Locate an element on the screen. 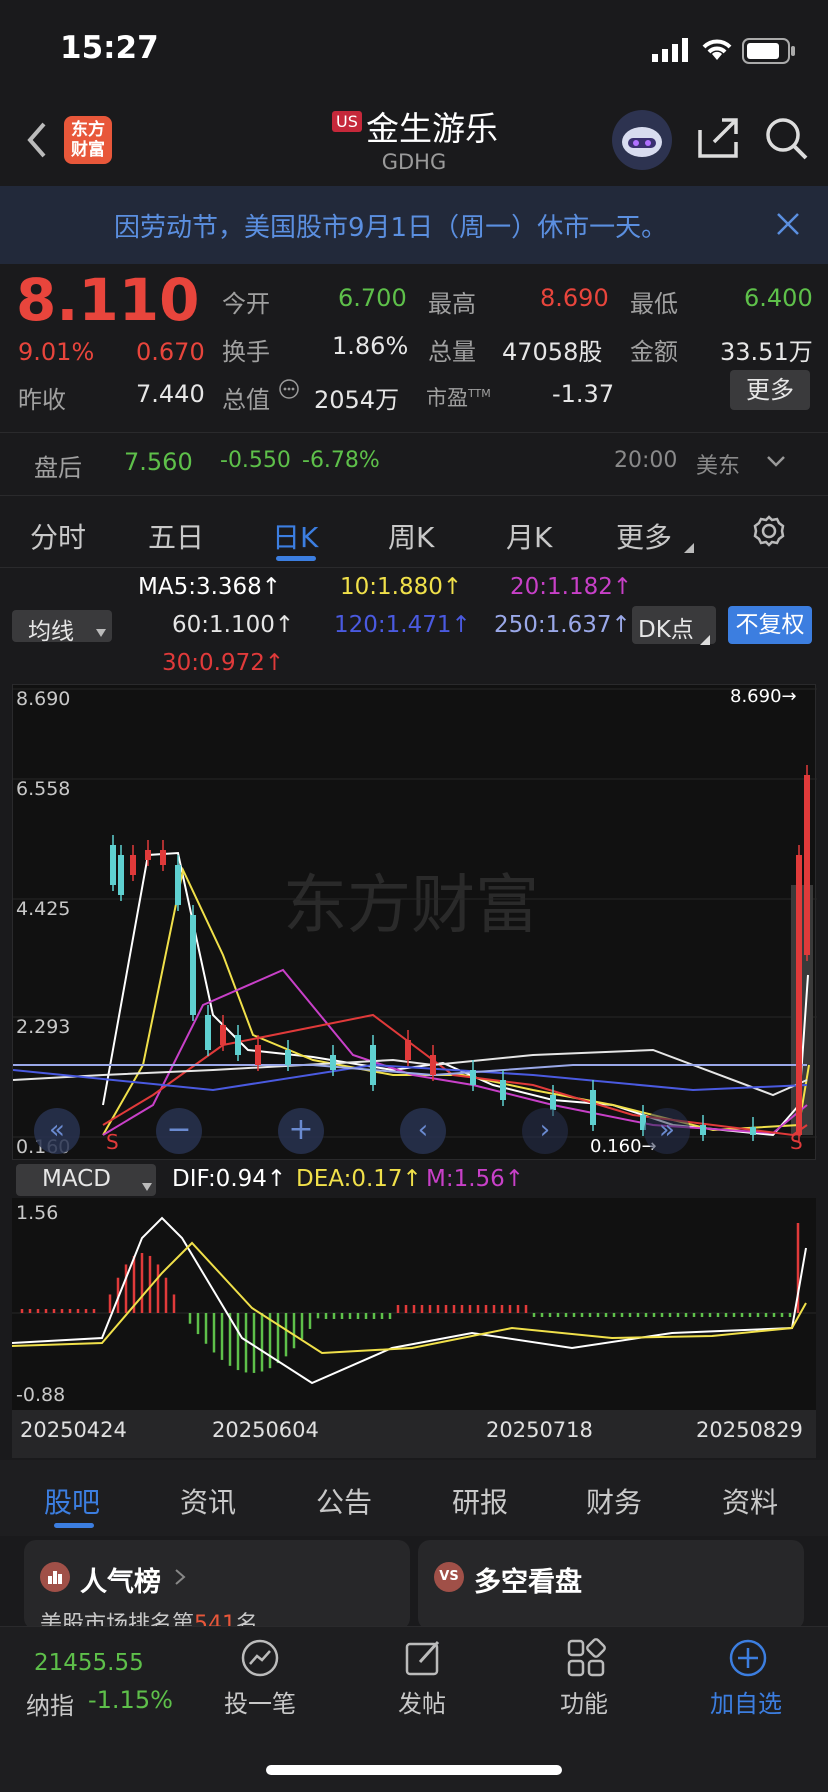 The image size is (828, 1792). post-icon is located at coordinates (424, 1660).